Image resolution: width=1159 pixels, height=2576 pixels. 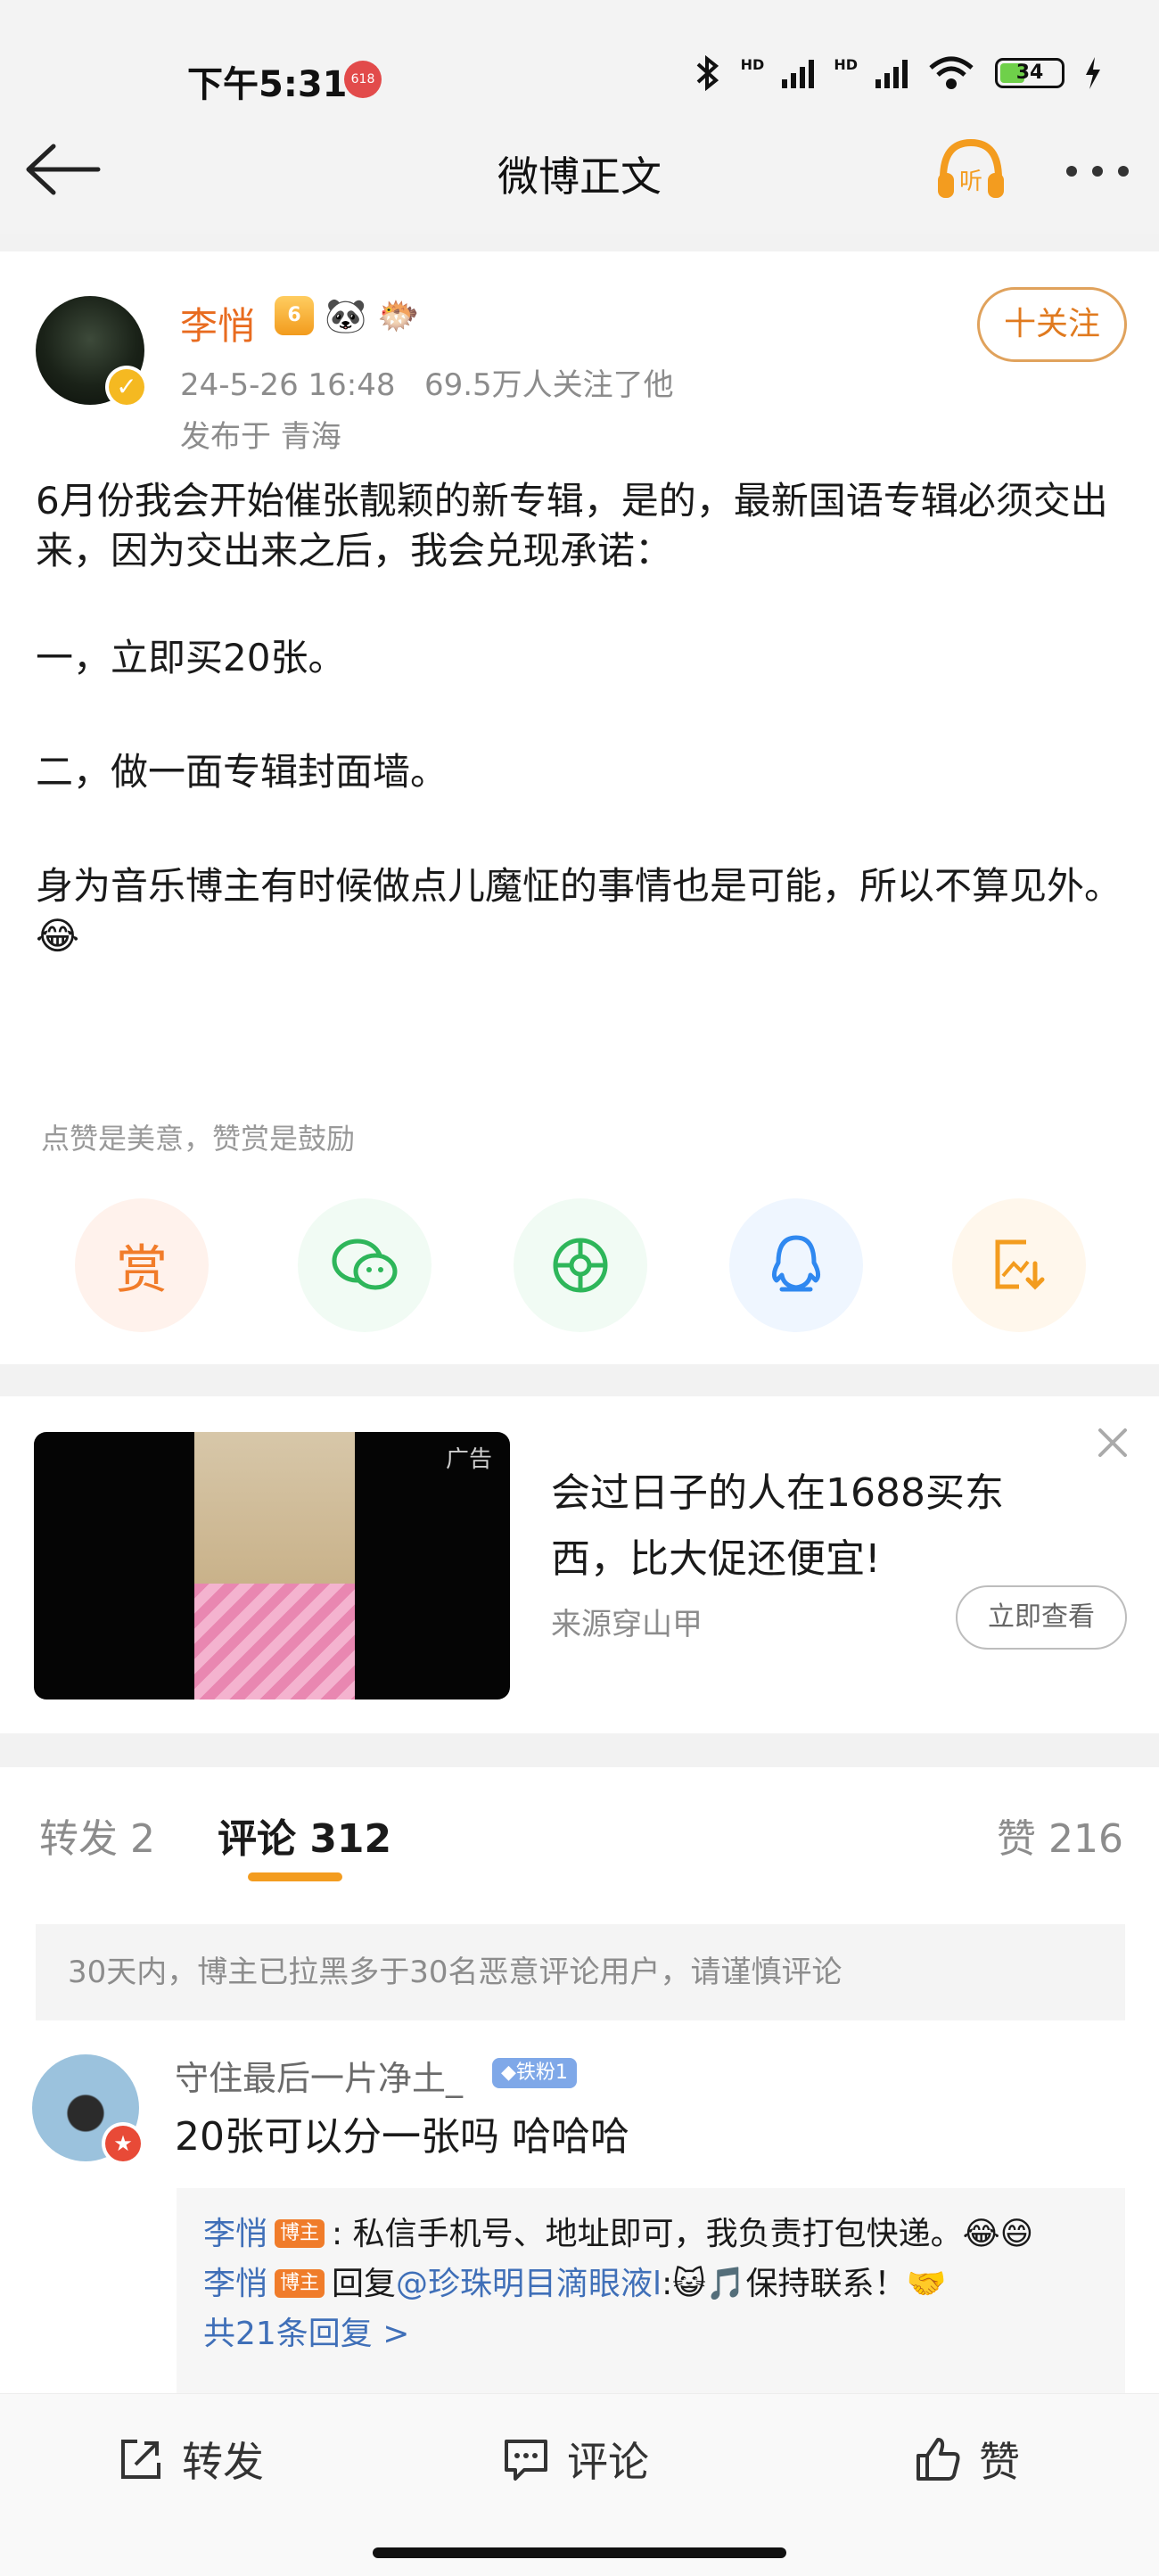 I want to click on fan-badge: ◆铁粉1, so click(x=534, y=2073).